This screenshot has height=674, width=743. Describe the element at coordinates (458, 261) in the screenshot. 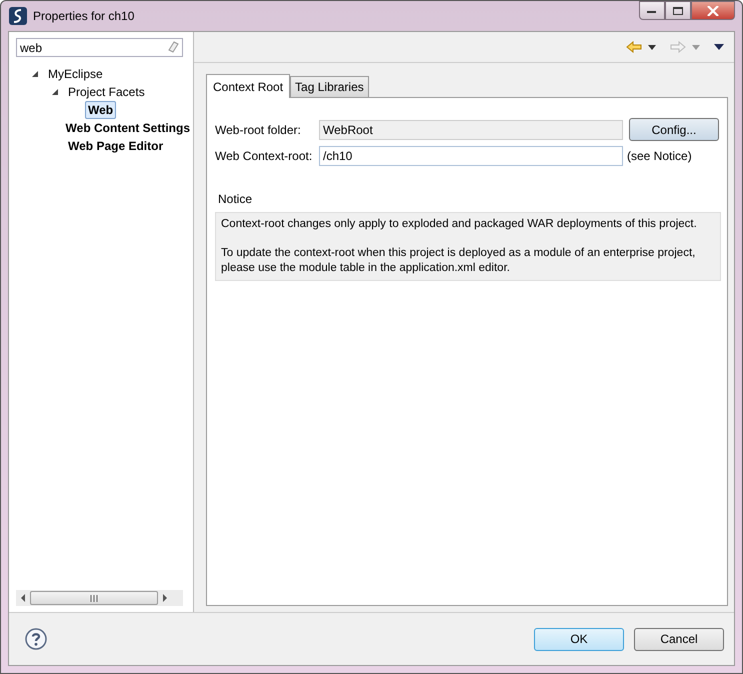

I see `notice-text: To update the context-root when this project is deployed as a module of an enterprise project, please use the module table in the application.xml editor.` at that location.